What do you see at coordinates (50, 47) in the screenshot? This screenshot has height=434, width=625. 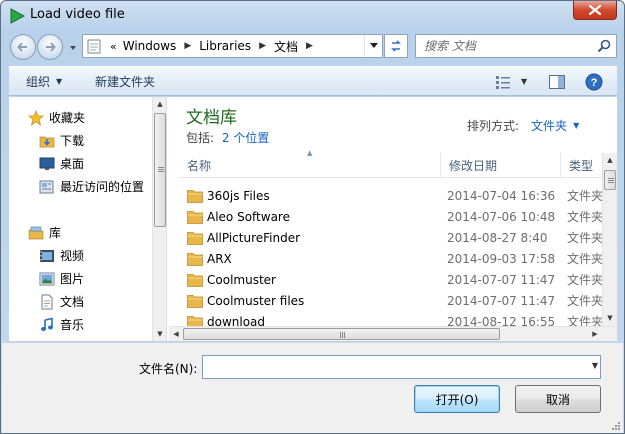 I see `forward-button` at bounding box center [50, 47].